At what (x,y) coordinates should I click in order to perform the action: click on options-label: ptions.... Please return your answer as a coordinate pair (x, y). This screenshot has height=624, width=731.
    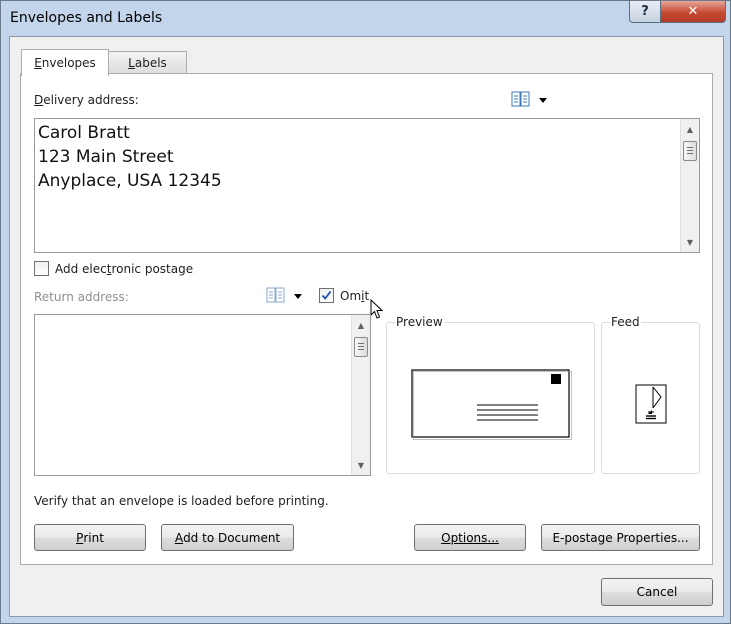
    Looking at the image, I should click on (474, 537).